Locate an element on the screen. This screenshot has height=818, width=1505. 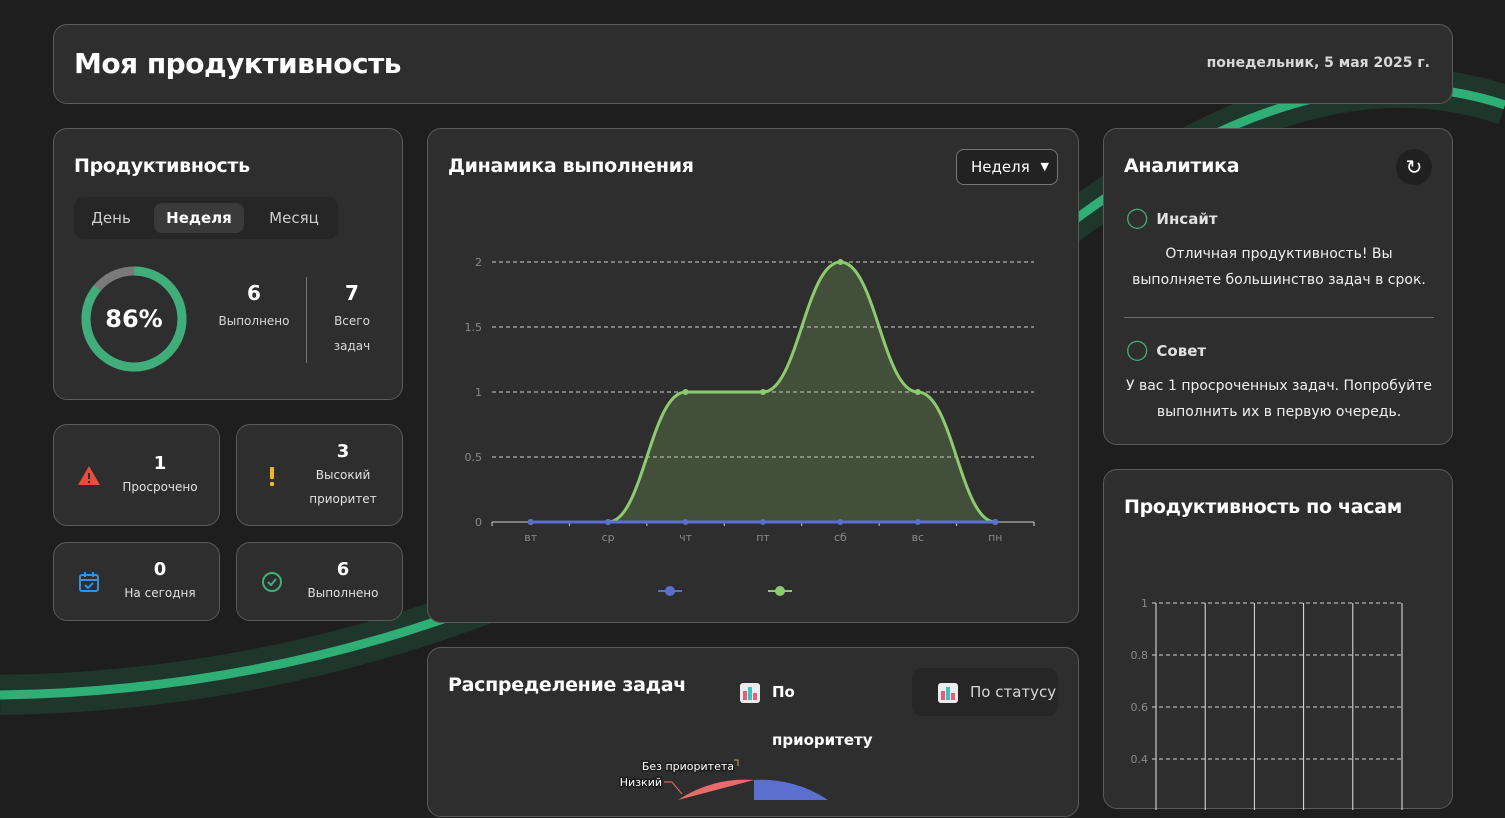
high-priority-count: 3 is located at coordinates (343, 451).